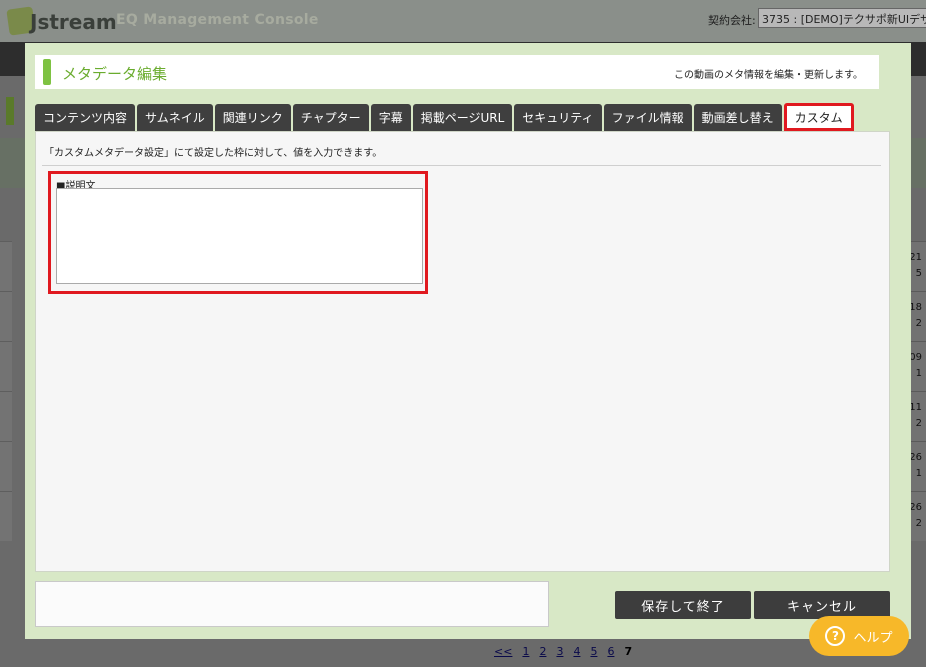  I want to click on tab-file-info: ファイル情報, so click(647, 117).